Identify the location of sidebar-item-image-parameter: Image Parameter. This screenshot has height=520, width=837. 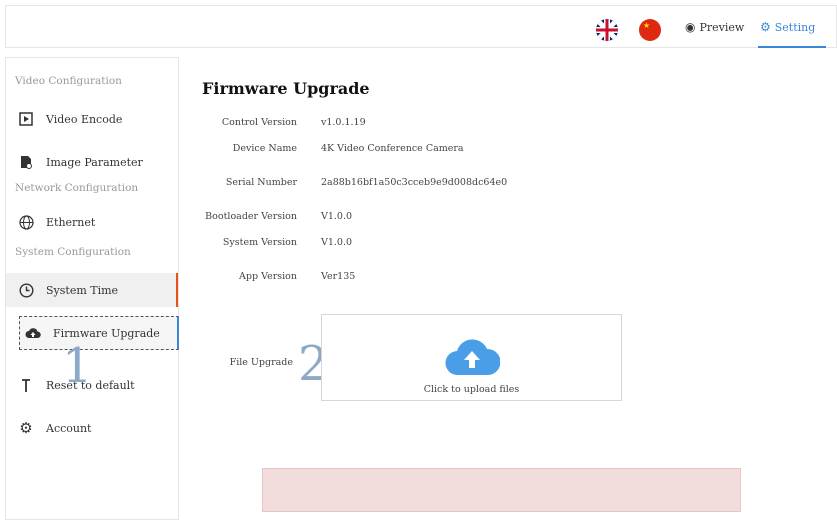
(92, 162).